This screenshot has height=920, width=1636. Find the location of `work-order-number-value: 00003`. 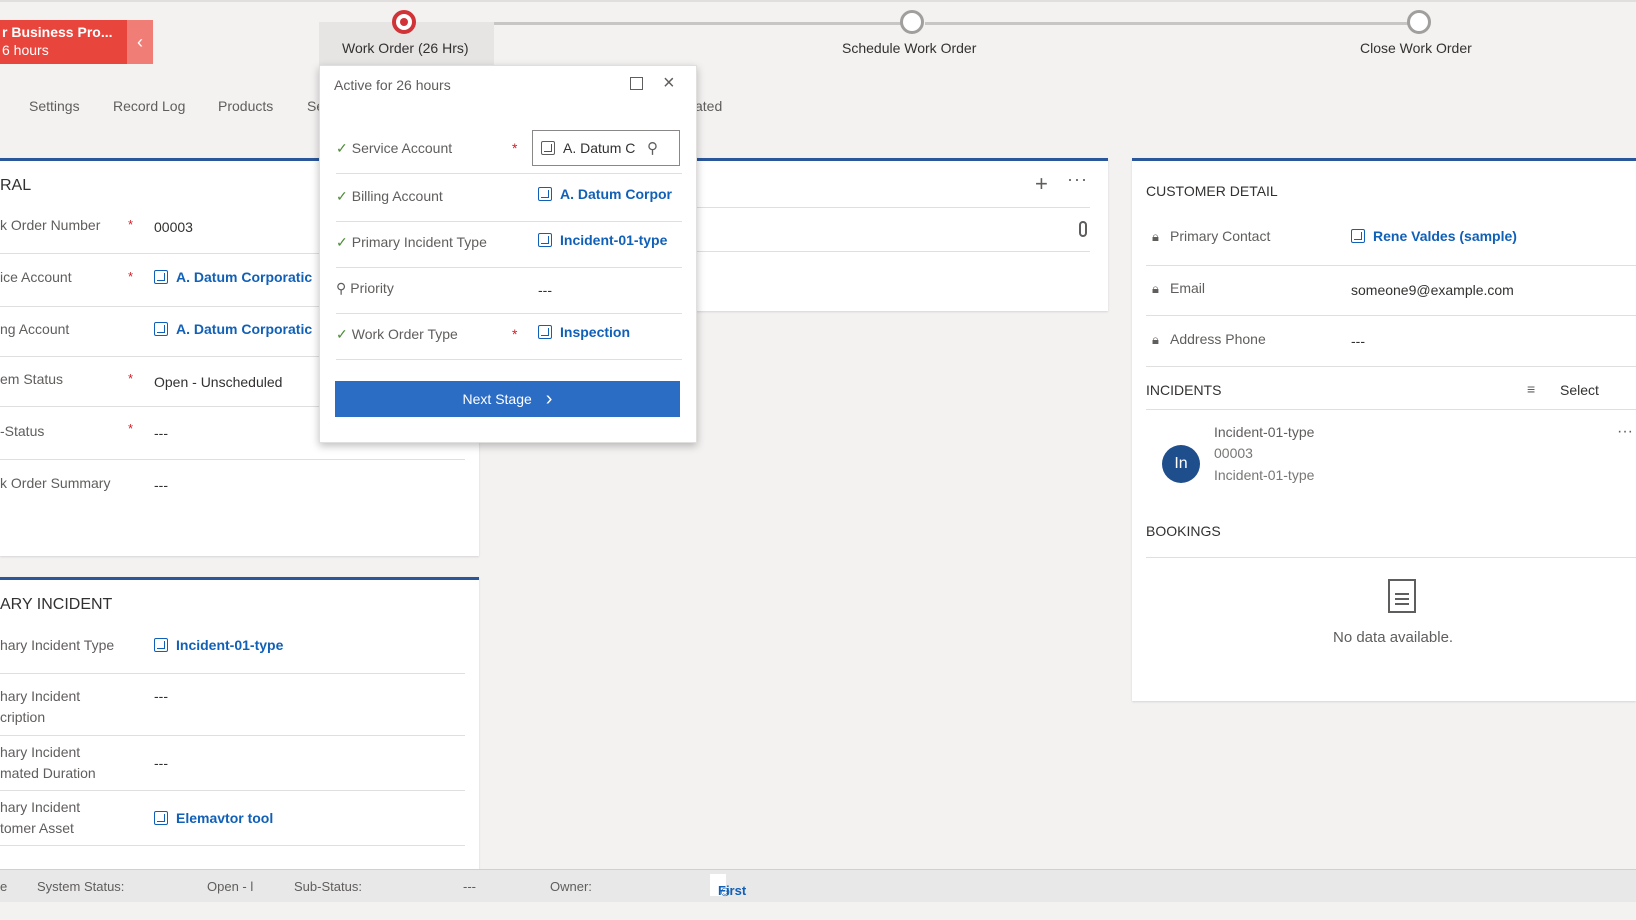

work-order-number-value: 00003 is located at coordinates (173, 227).